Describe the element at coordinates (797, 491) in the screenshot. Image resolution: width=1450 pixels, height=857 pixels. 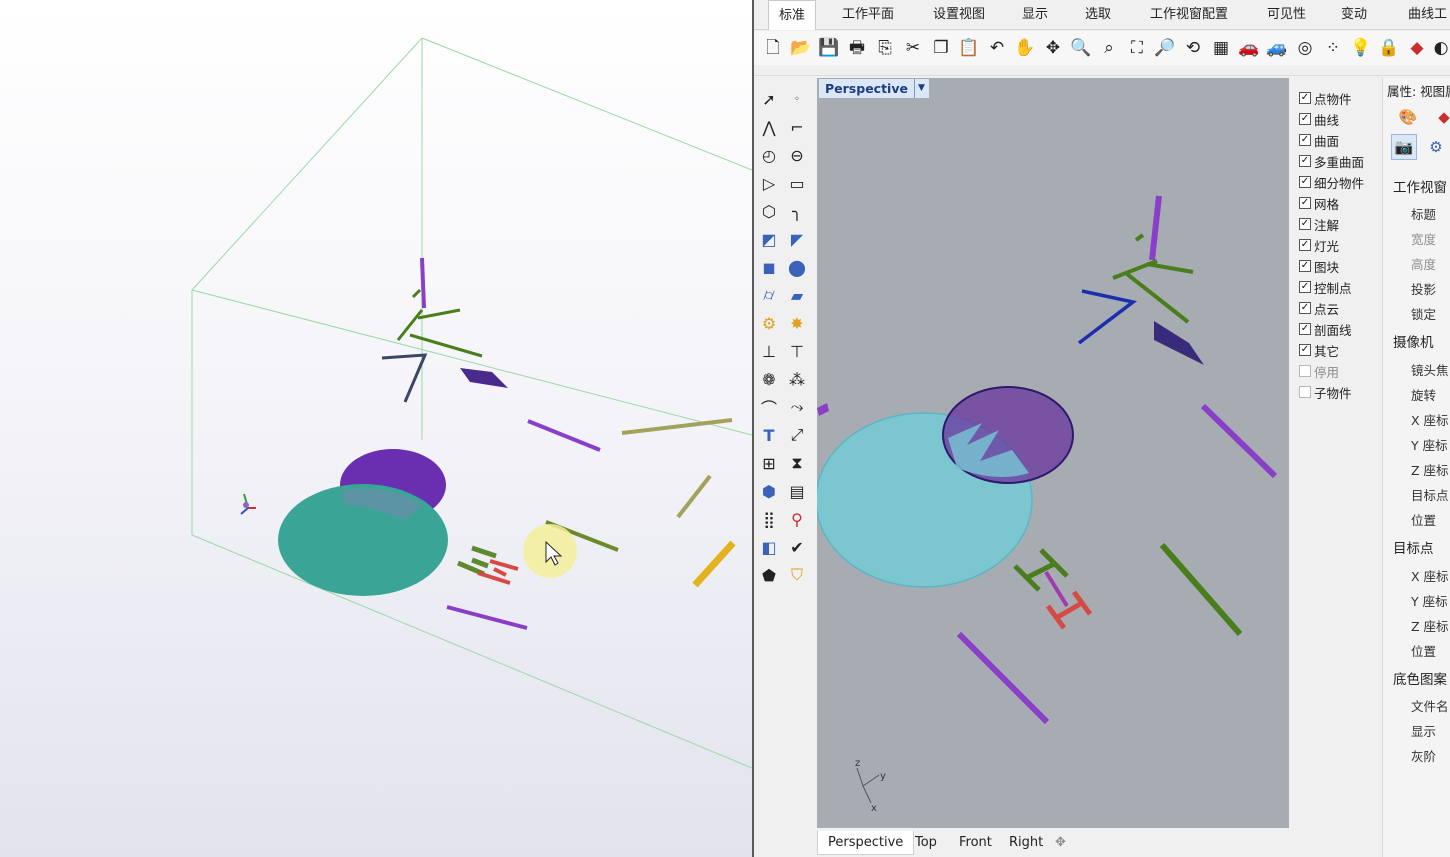
I see `hatch-icon: ▤` at that location.